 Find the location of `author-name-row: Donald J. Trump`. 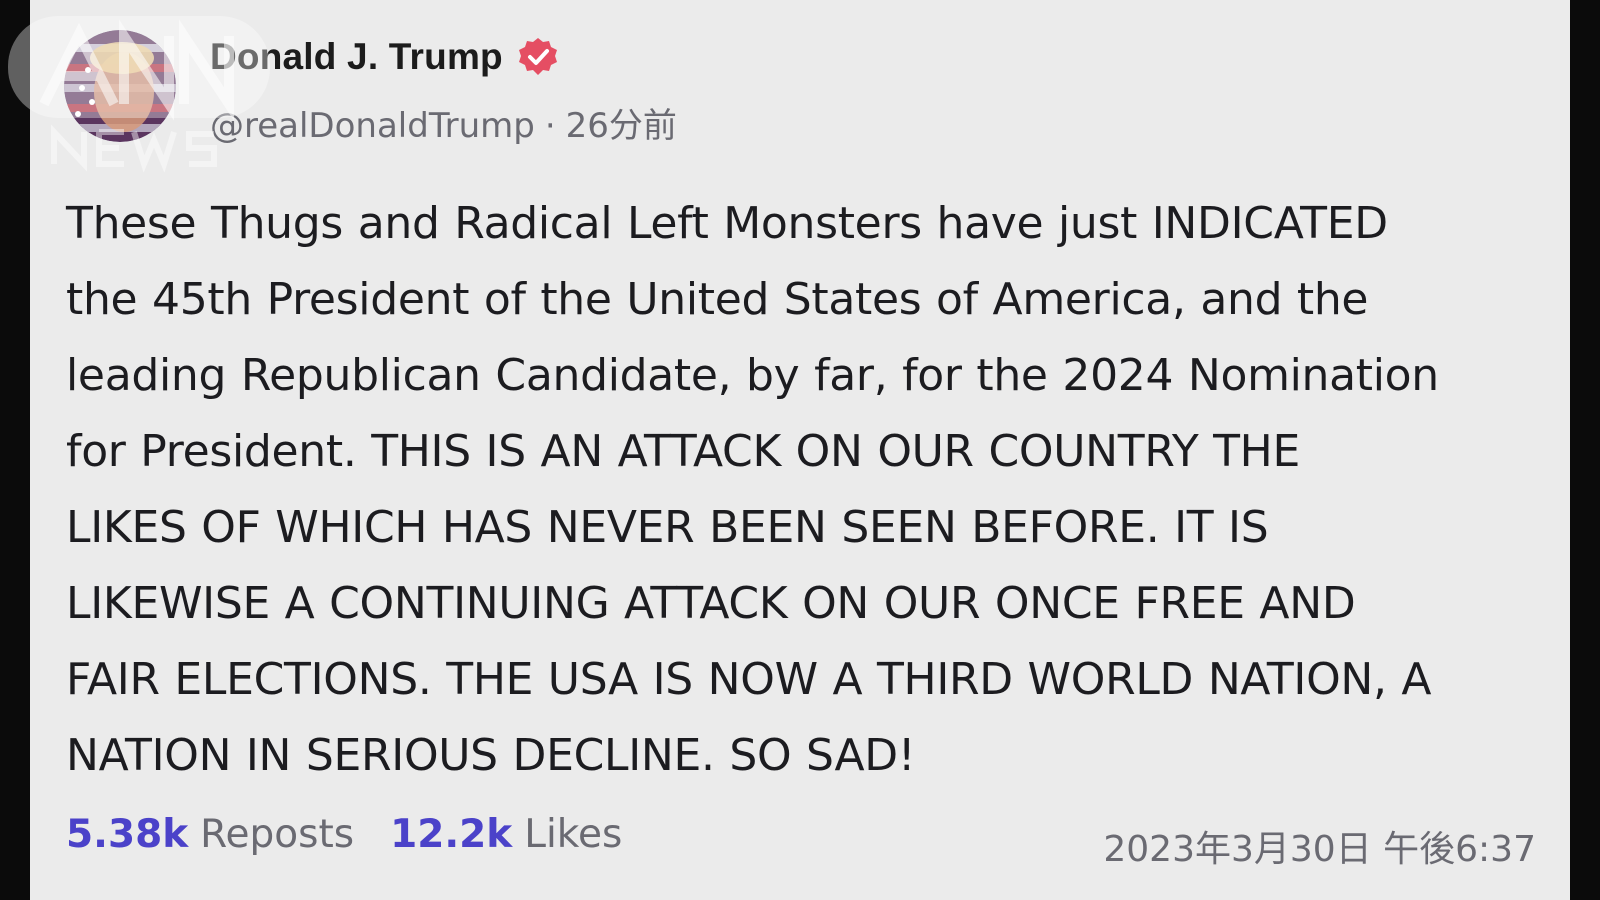

author-name-row: Donald J. Trump is located at coordinates (384, 57).